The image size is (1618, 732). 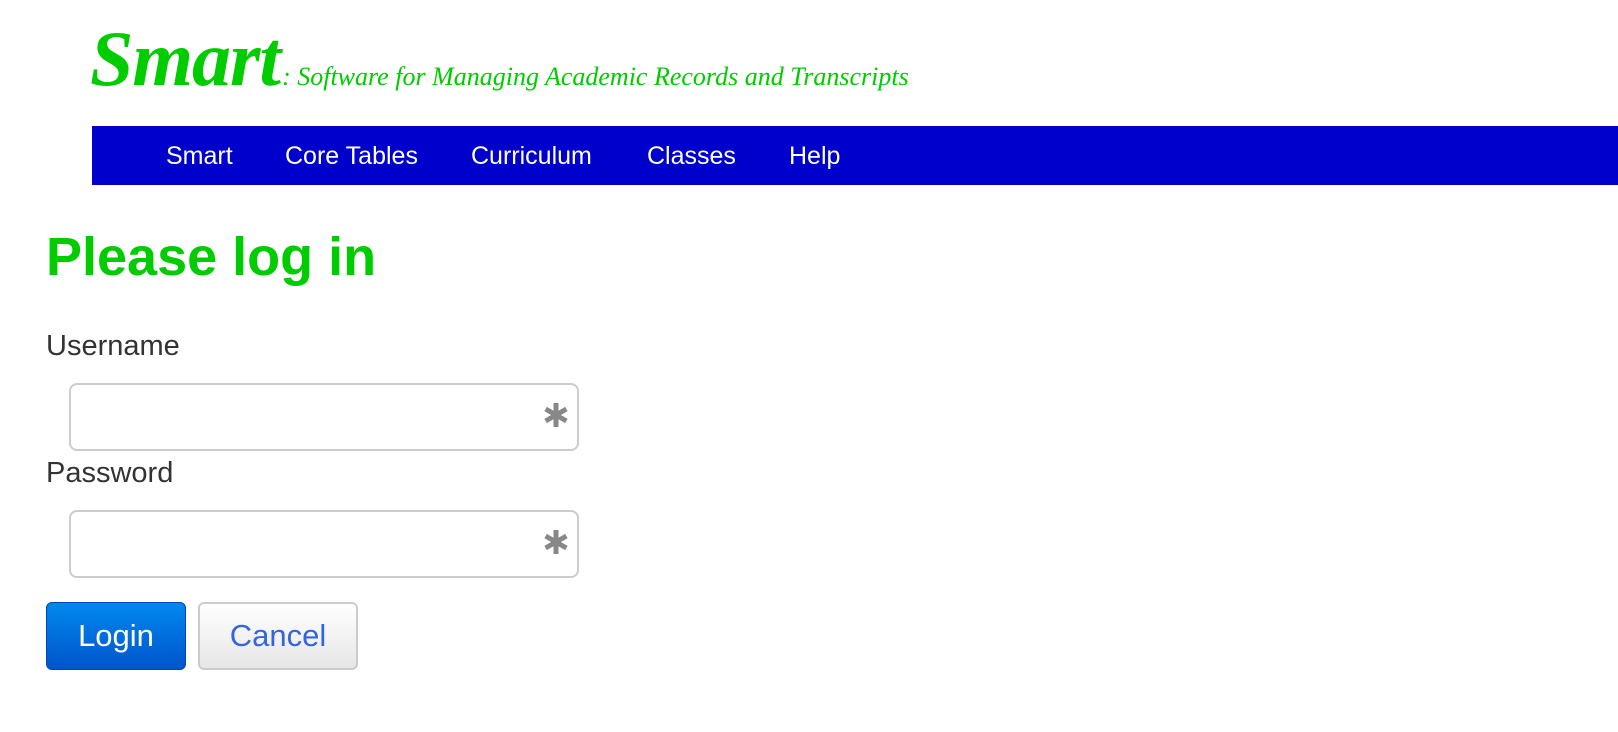 I want to click on password-label: Password, so click(x=110, y=473).